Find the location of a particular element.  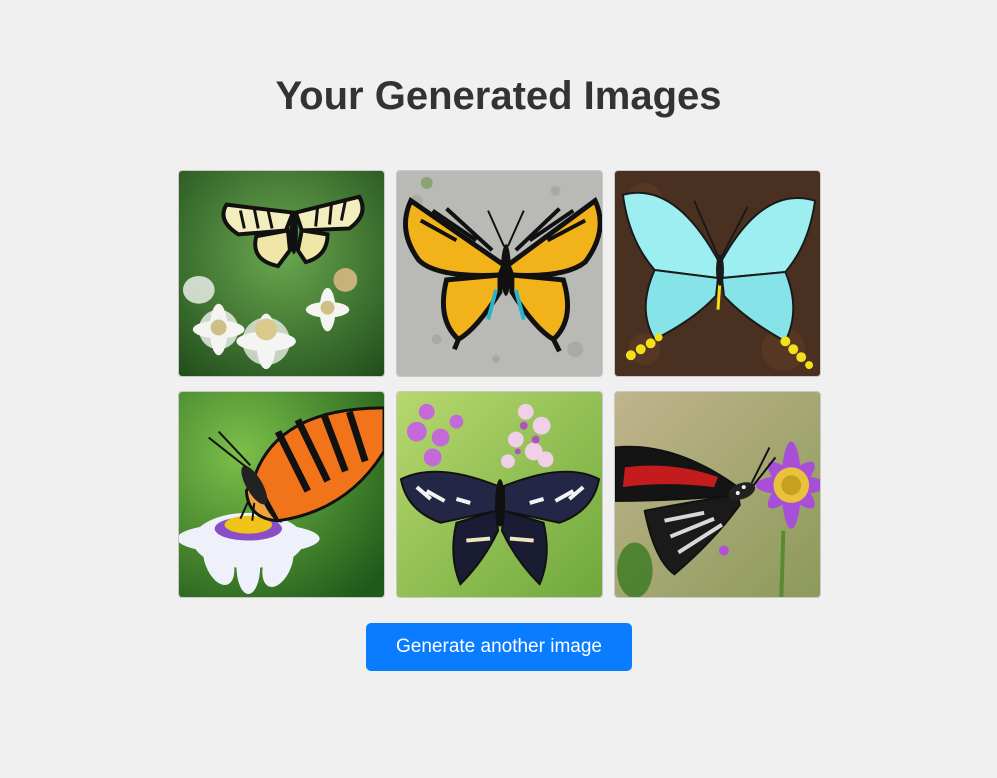

page-title: Your Generated Images is located at coordinates (498, 96).